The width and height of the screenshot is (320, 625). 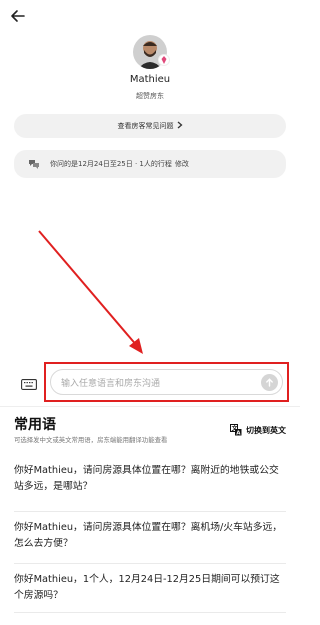 I want to click on host-badge: 超赞房东, so click(x=150, y=96).